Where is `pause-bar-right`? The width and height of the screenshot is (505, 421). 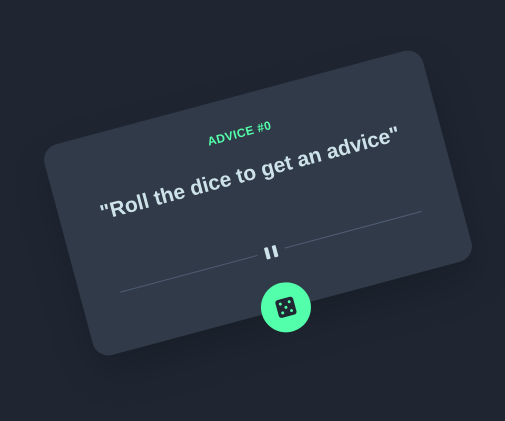
pause-bar-right is located at coordinates (275, 251).